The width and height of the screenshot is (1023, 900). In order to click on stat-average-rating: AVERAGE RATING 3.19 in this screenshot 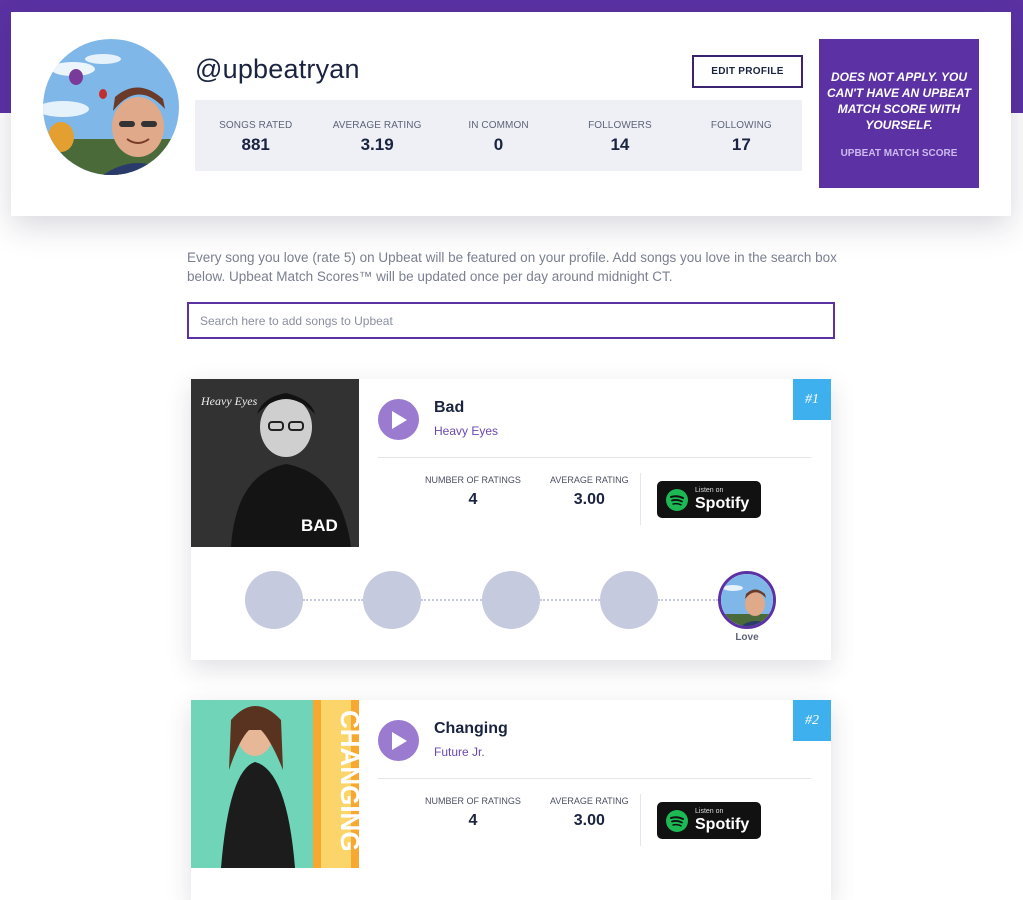, I will do `click(376, 135)`.